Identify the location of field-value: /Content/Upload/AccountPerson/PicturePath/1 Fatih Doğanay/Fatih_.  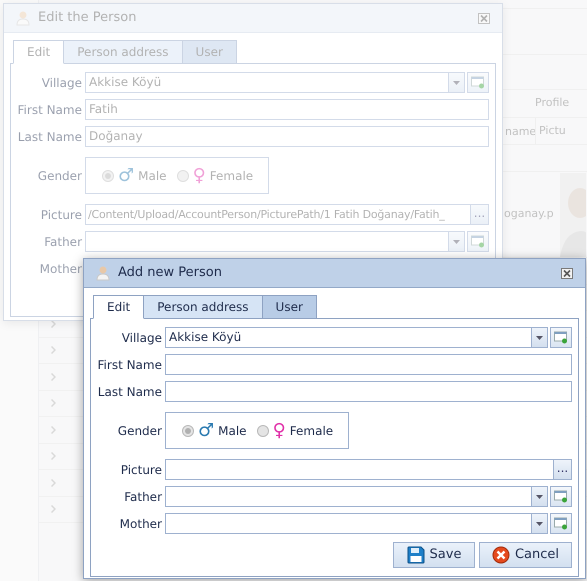
(266, 215).